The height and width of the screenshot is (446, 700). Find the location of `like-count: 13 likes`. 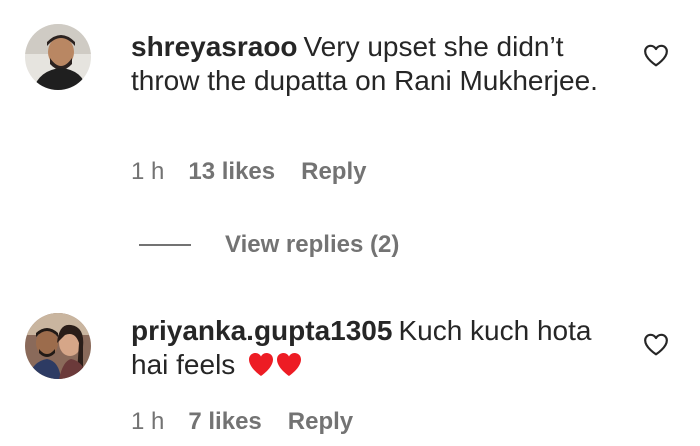

like-count: 13 likes is located at coordinates (231, 172).